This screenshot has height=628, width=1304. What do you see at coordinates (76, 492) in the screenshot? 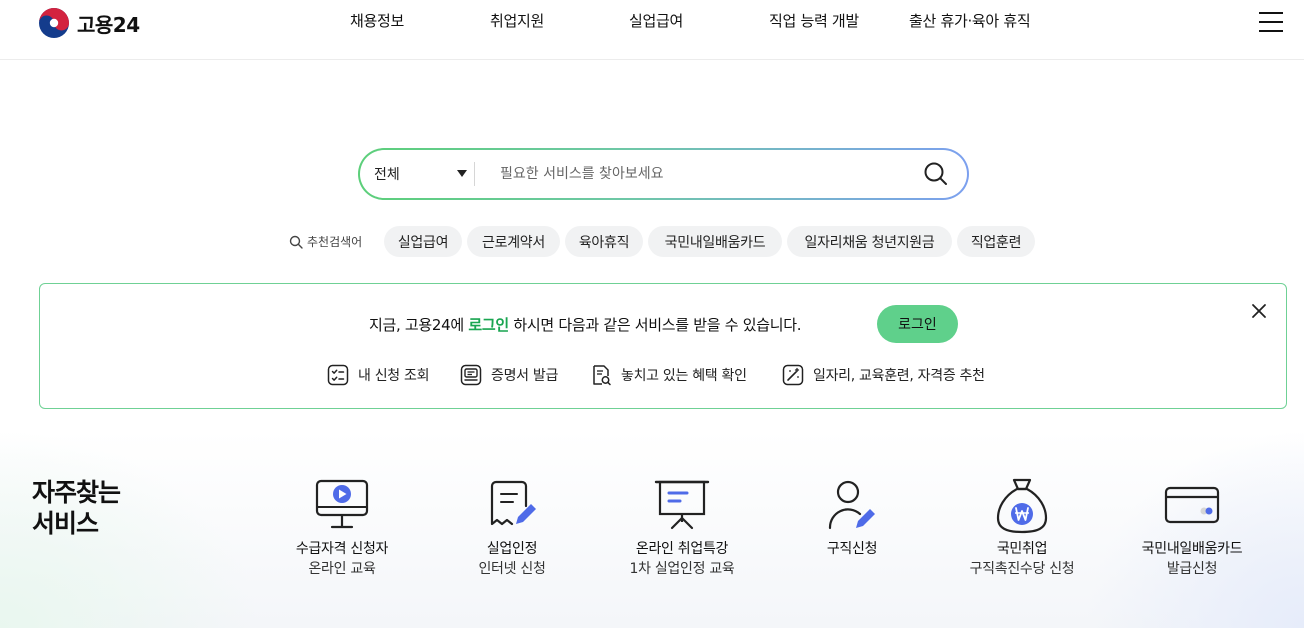
I see `frequent-title-line1: 자주찾는` at bounding box center [76, 492].